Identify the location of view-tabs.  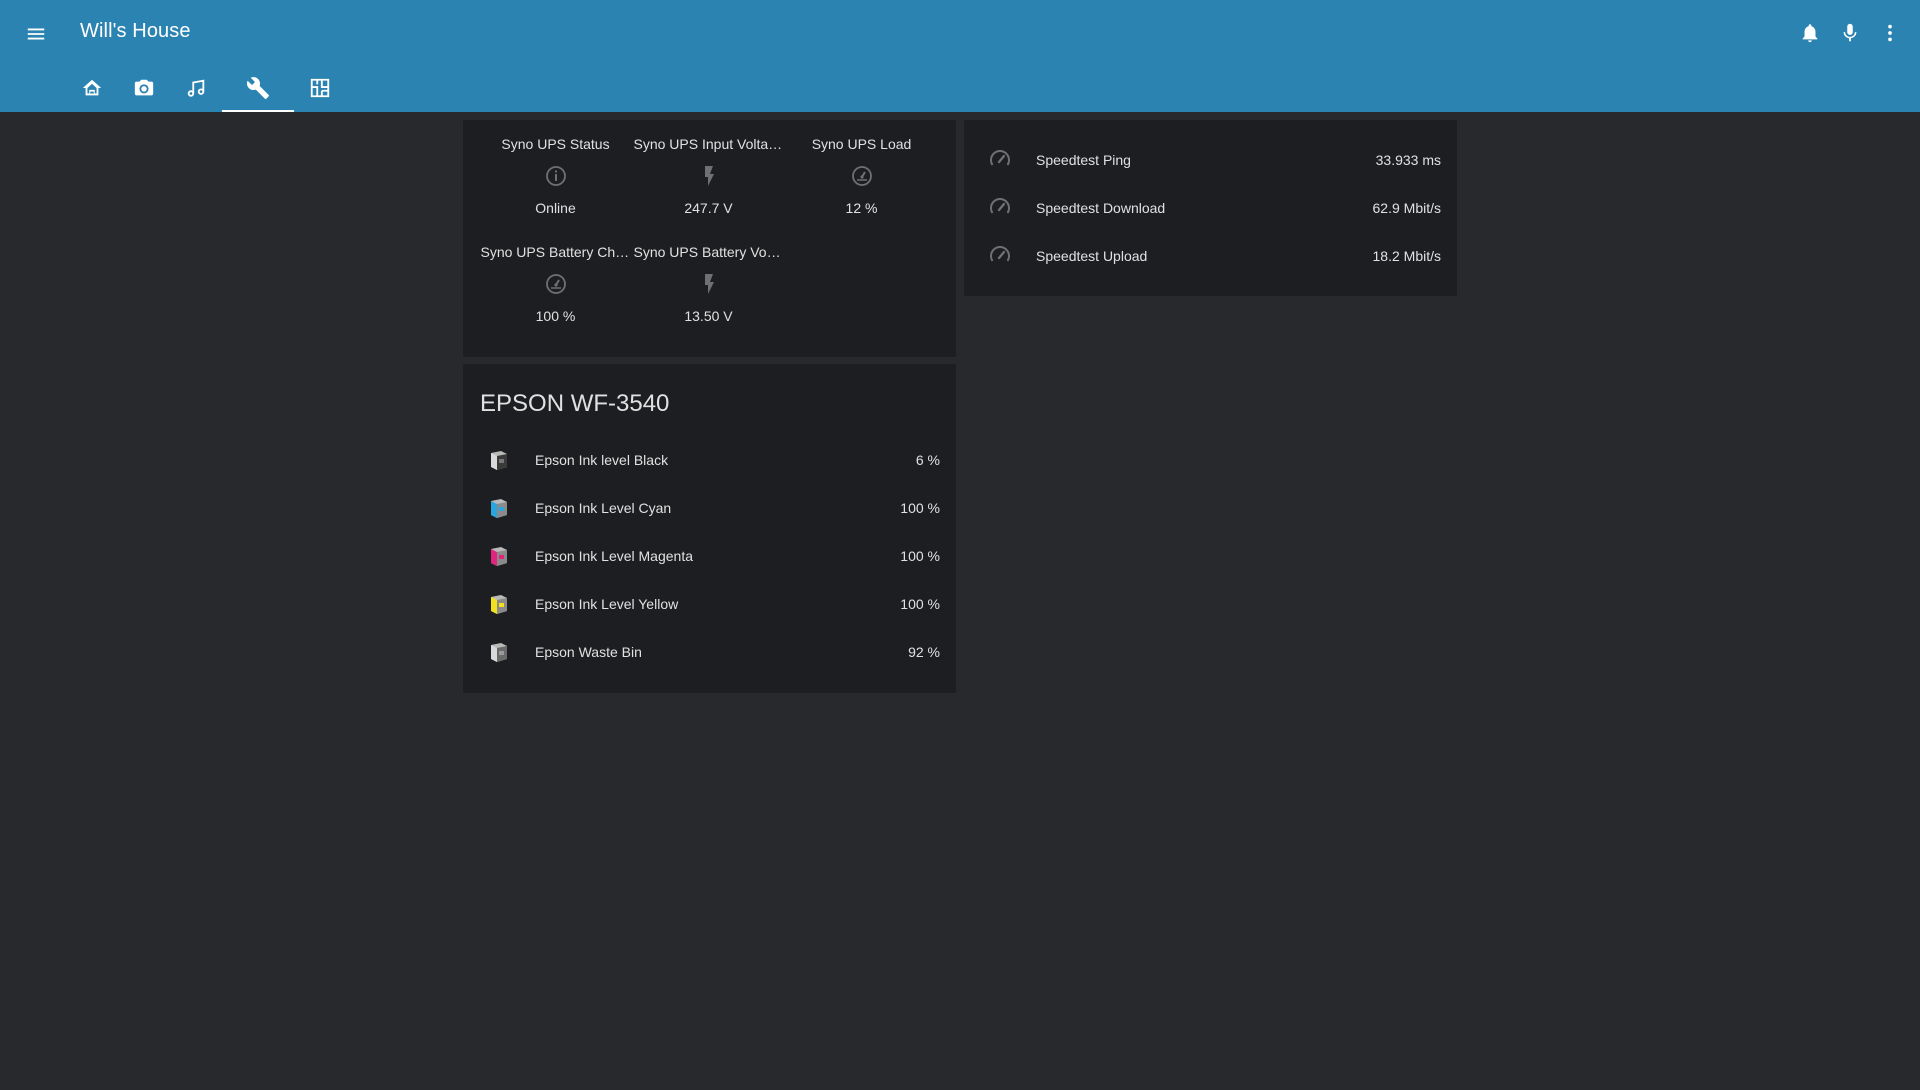
(206, 88).